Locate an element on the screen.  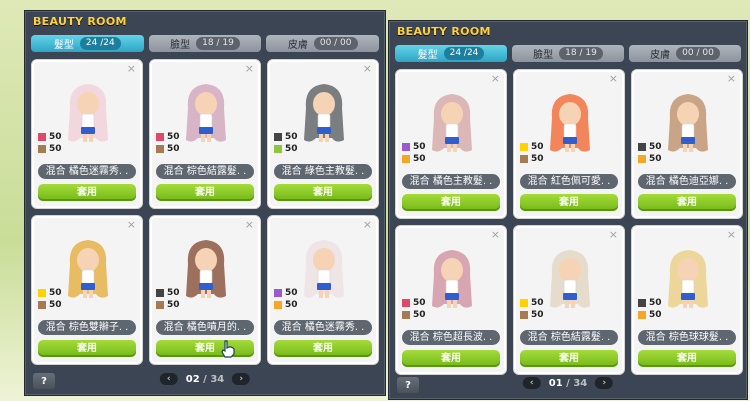
hair-style-card: × 50 50 混合 橘色主教髮. . 套用 is located at coordinates (451, 144).